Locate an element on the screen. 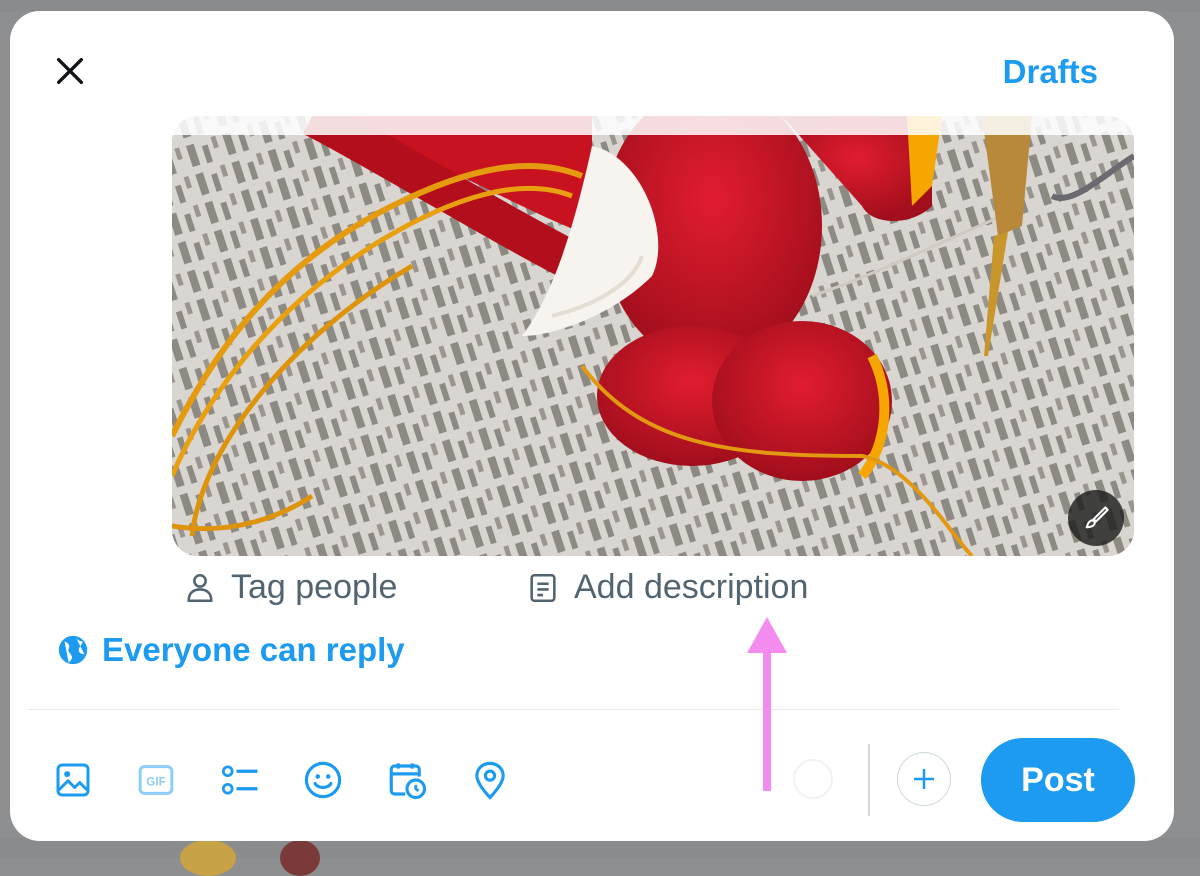 The height and width of the screenshot is (876, 1200). location-button is located at coordinates (490, 780).